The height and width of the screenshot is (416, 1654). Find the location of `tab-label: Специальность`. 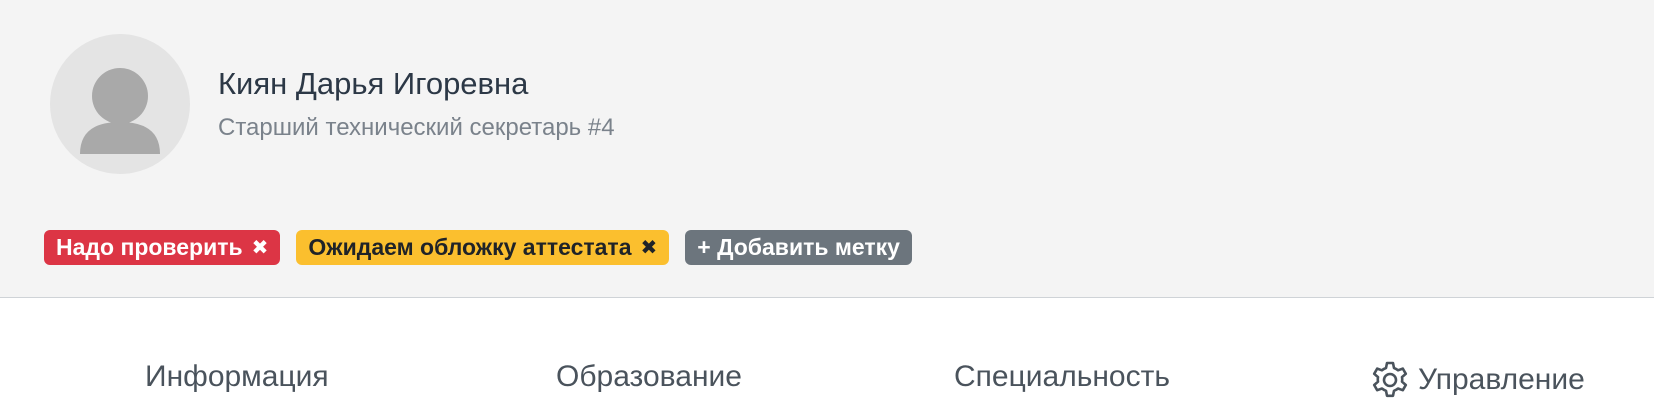

tab-label: Специальность is located at coordinates (1062, 376).